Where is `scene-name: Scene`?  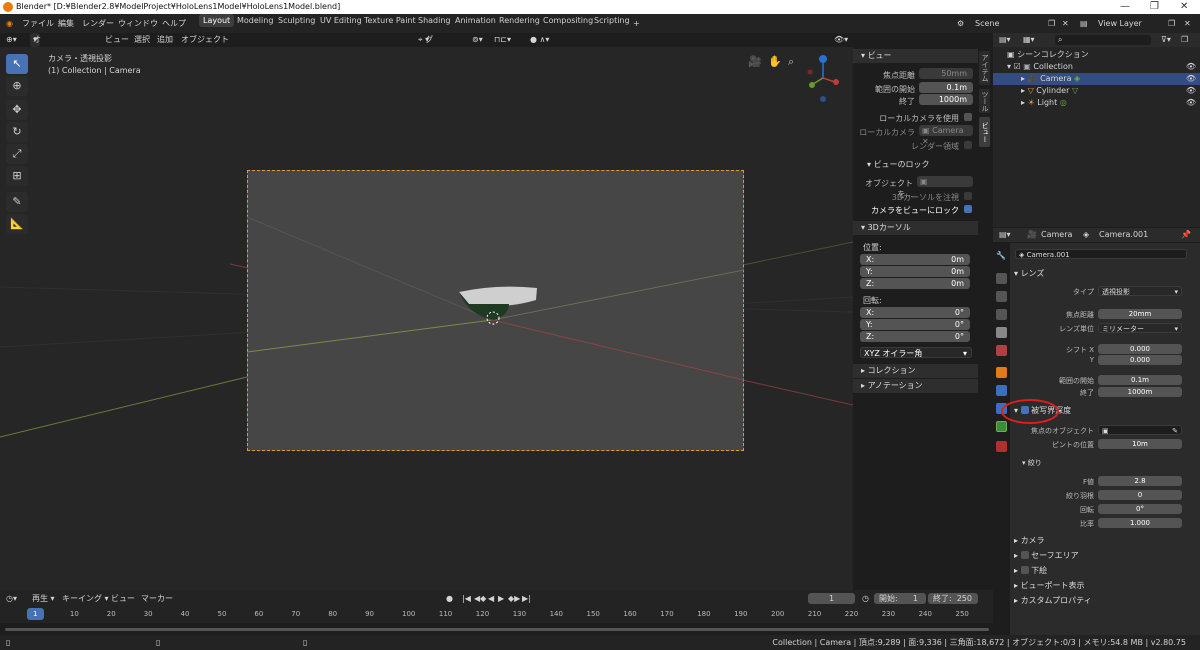
scene-name: Scene is located at coordinates (987, 23).